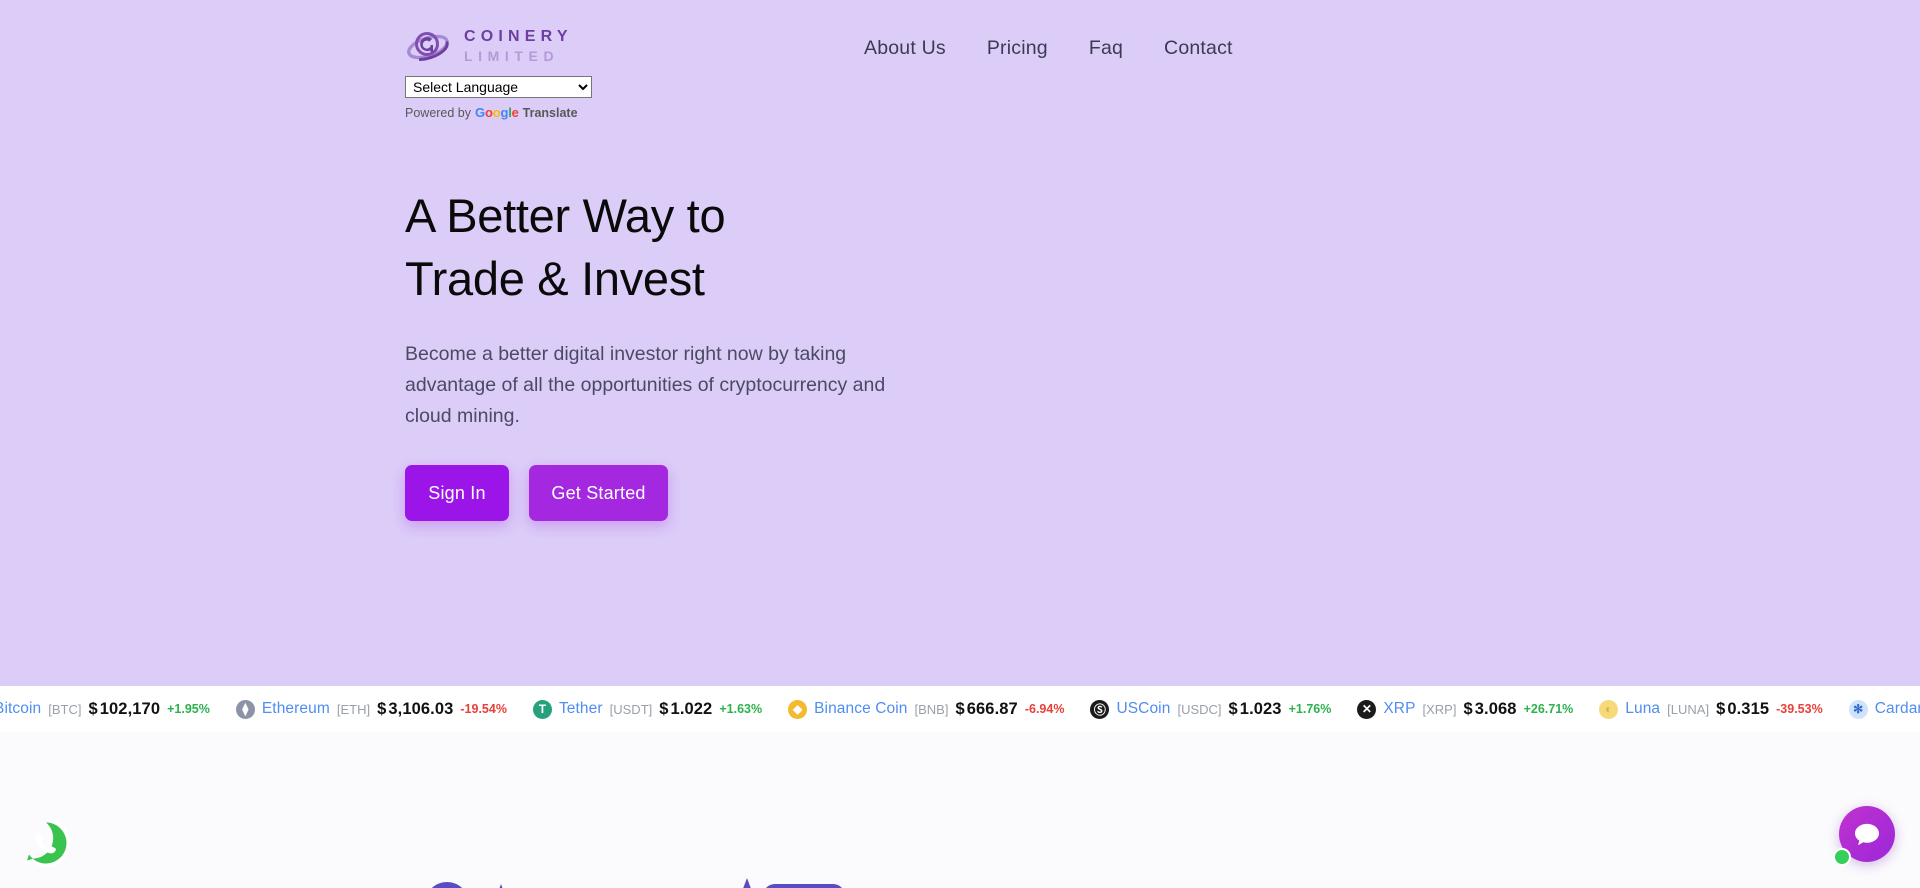  I want to click on chat-online-indicator, so click(1842, 857).